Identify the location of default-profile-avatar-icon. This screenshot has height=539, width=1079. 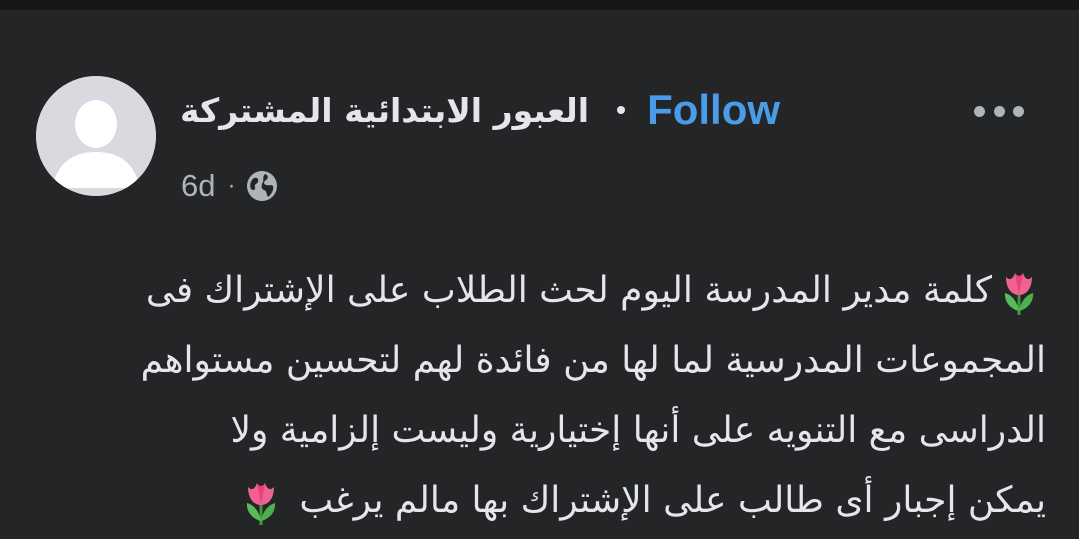
(96, 136).